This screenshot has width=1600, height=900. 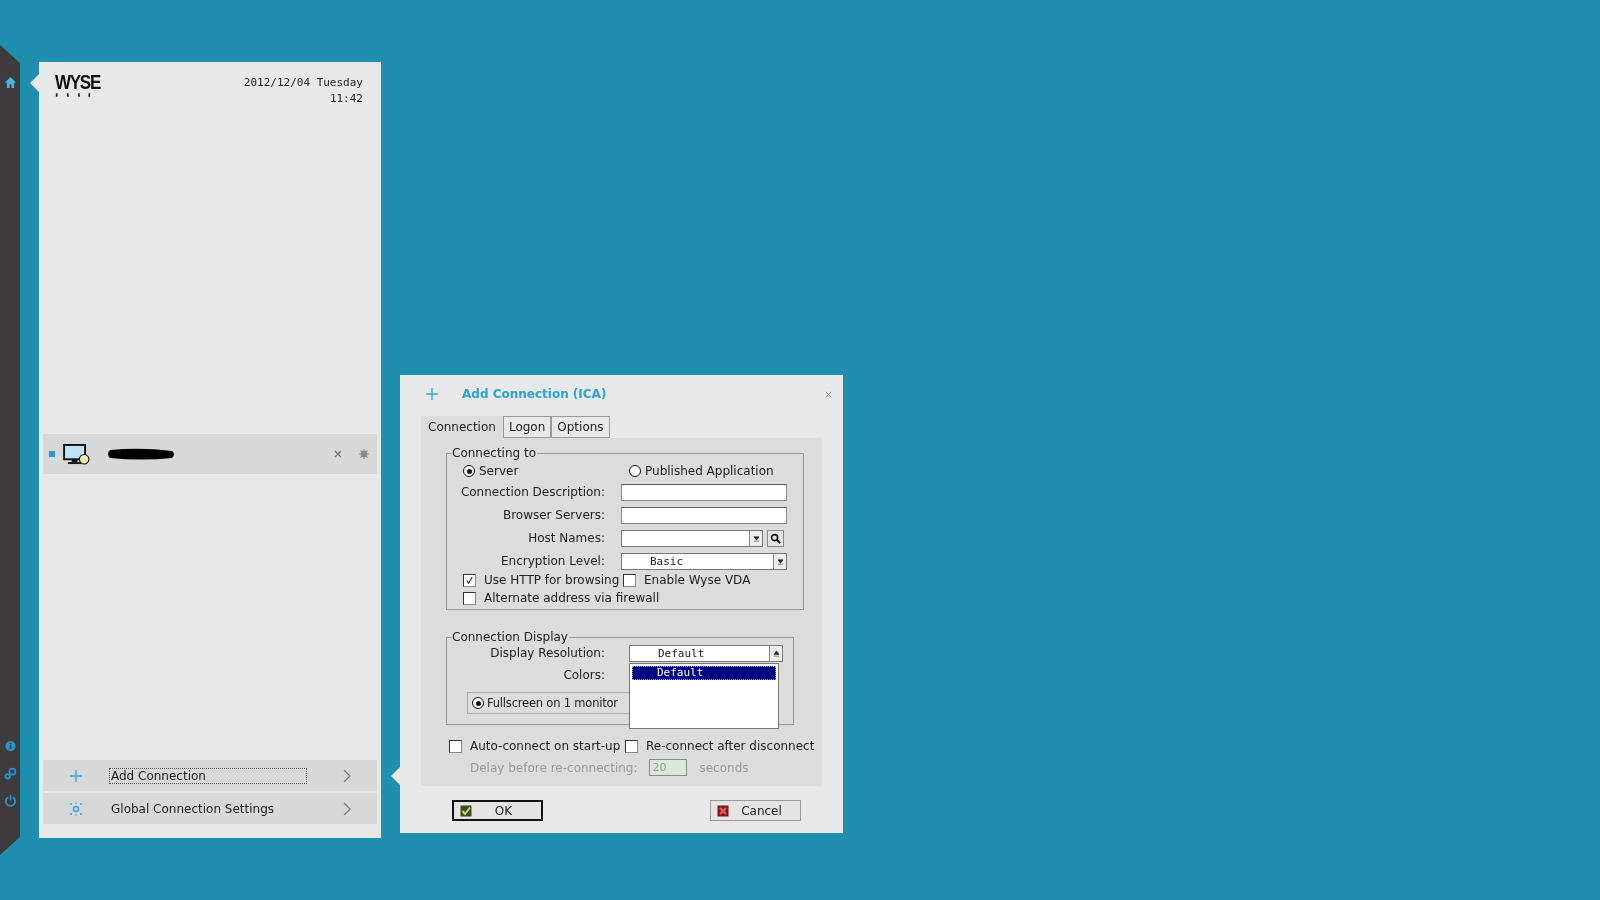 What do you see at coordinates (566, 538) in the screenshot?
I see `field-label: Host Names:` at bounding box center [566, 538].